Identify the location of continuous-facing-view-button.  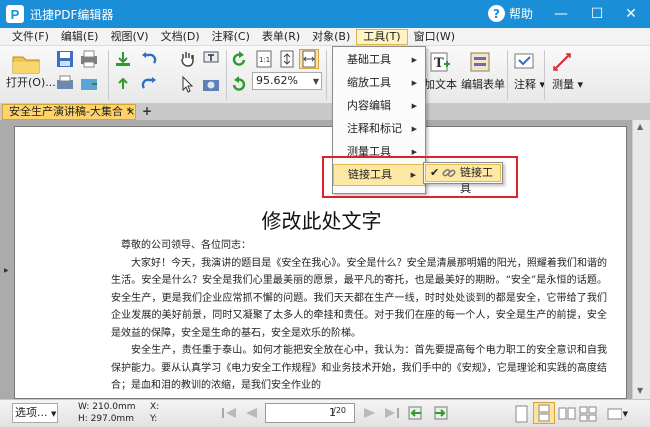
(588, 414).